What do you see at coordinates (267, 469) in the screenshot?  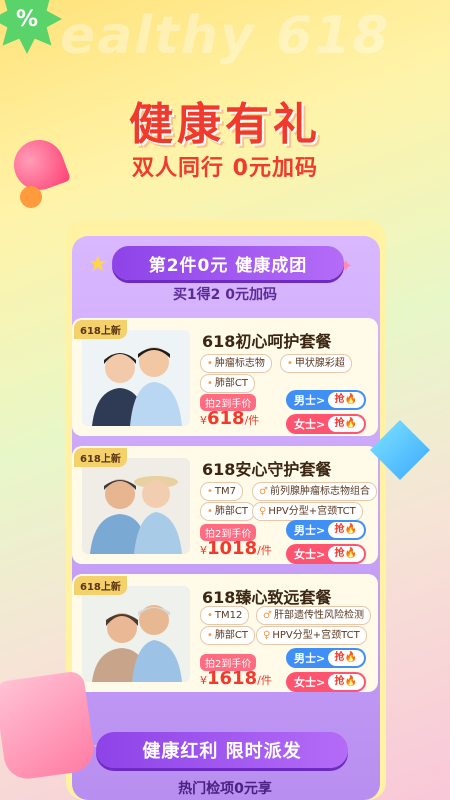 I see `package-title: 618安心守护套餐` at bounding box center [267, 469].